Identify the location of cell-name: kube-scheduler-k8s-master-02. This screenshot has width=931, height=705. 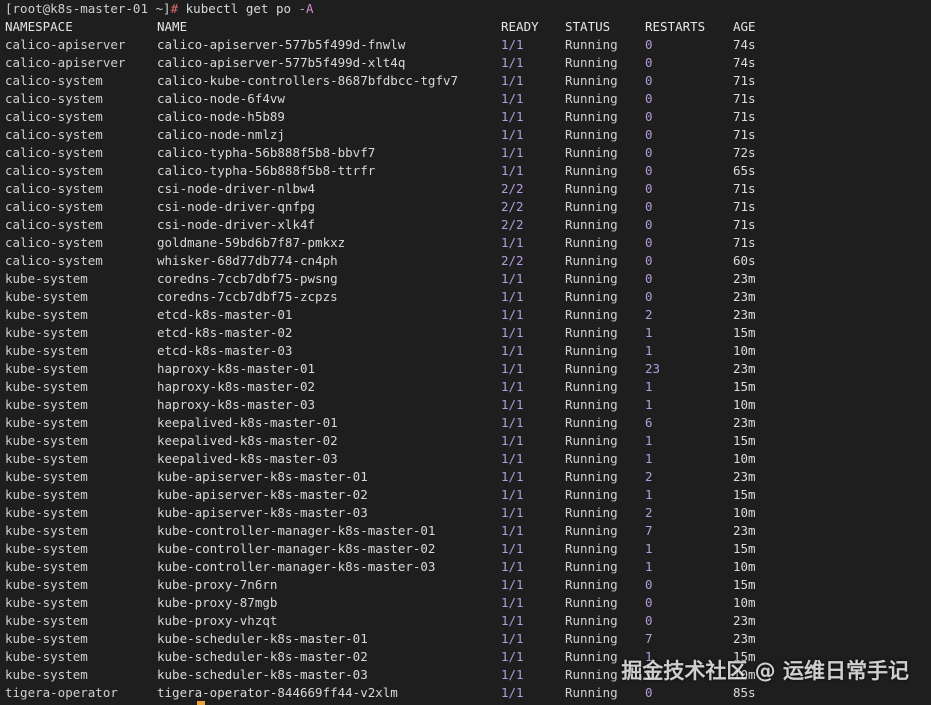
(262, 656).